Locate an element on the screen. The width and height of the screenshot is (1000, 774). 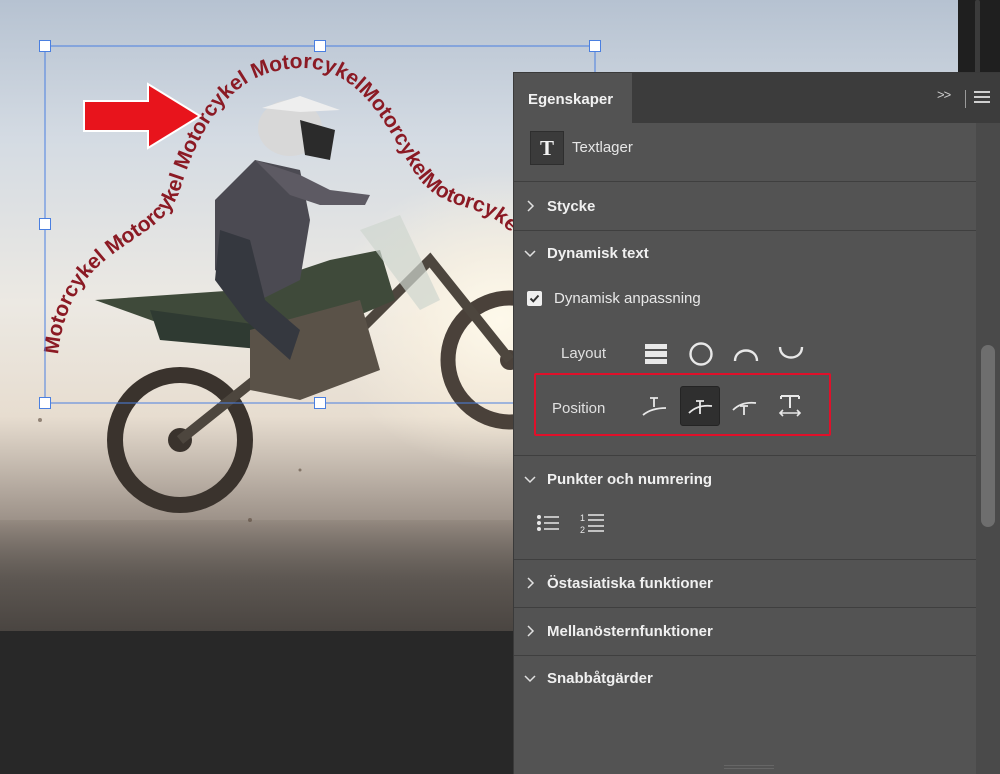
section-title: Mellanösternfunktioner is located at coordinates (630, 631).